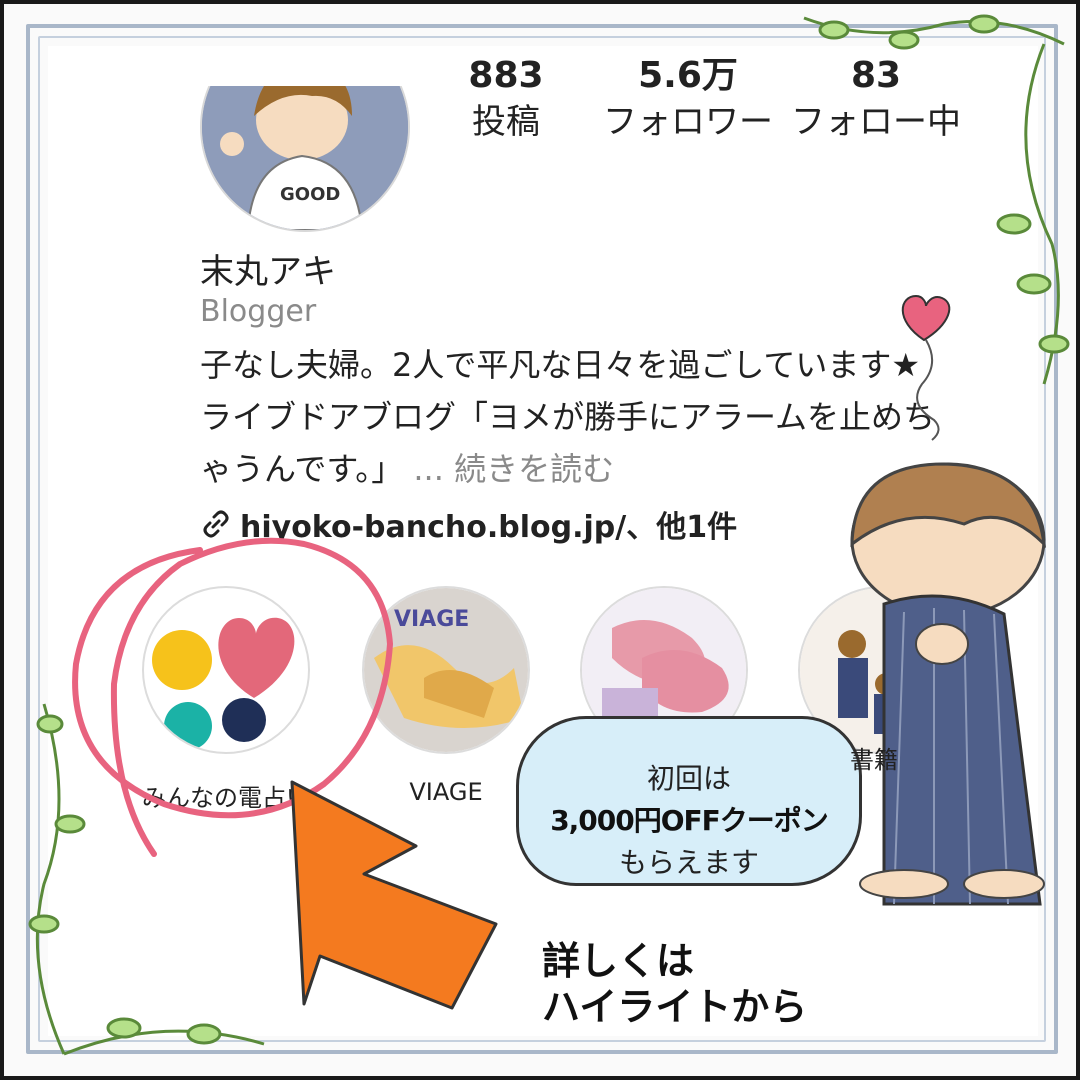 The image size is (1080, 1080). I want to click on details-note-line-2: ハイライトから, so click(675, 1007).